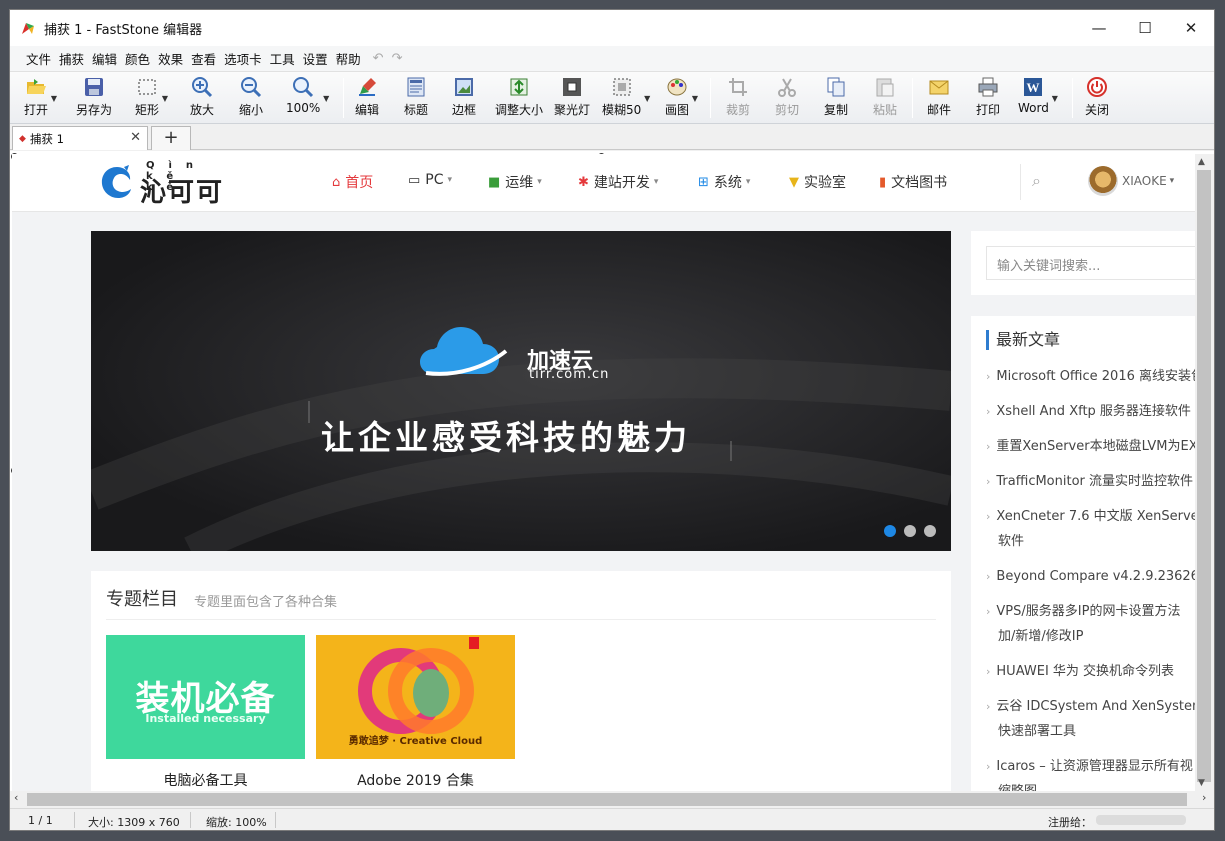  What do you see at coordinates (1097, 110) in the screenshot?
I see `close-tool-label: 关闭` at bounding box center [1097, 110].